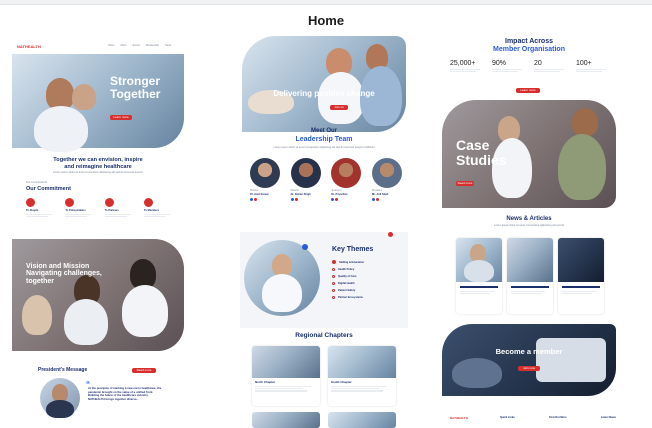  Describe the element at coordinates (265, 382) in the screenshot. I see `chapter-name: North Chapter` at that location.